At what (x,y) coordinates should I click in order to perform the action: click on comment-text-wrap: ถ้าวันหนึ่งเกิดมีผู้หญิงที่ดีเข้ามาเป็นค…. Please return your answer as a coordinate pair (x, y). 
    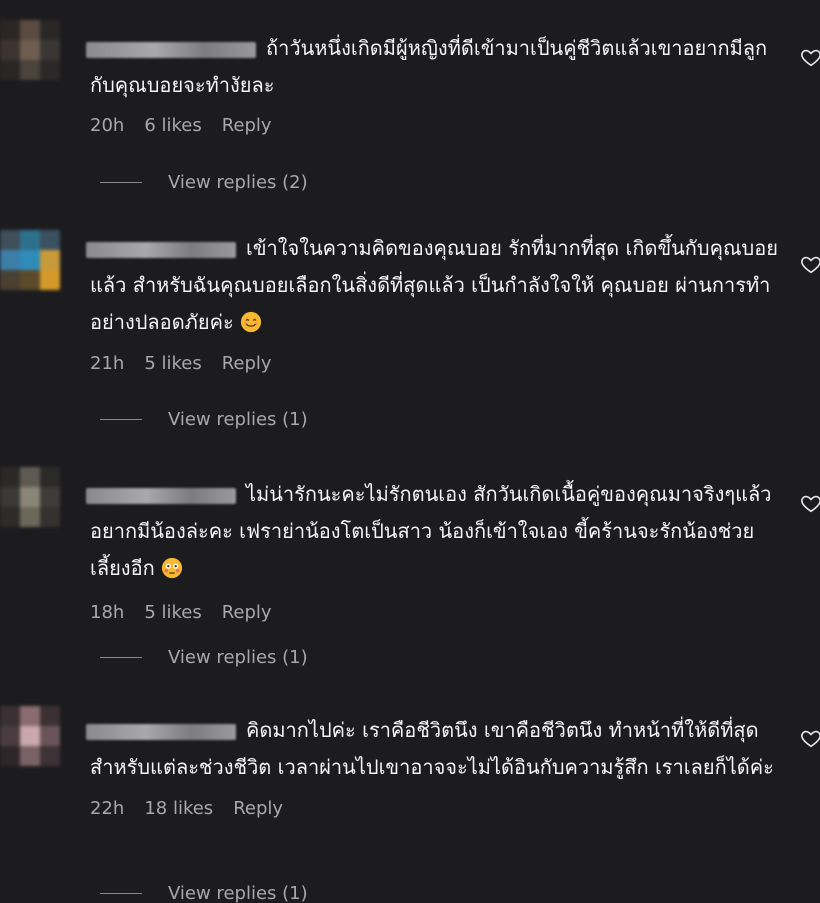
    Looking at the image, I should click on (438, 67).